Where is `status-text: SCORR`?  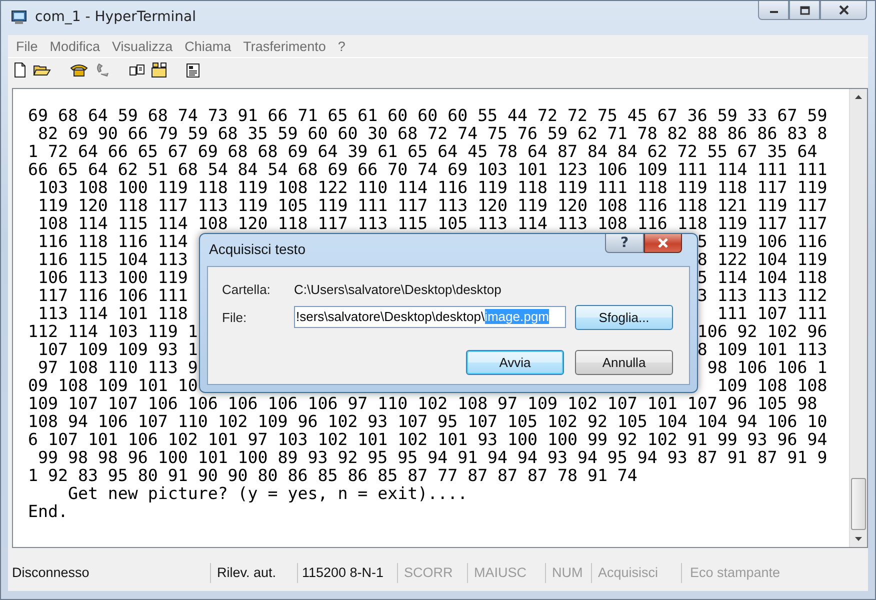
status-text: SCORR is located at coordinates (433, 573).